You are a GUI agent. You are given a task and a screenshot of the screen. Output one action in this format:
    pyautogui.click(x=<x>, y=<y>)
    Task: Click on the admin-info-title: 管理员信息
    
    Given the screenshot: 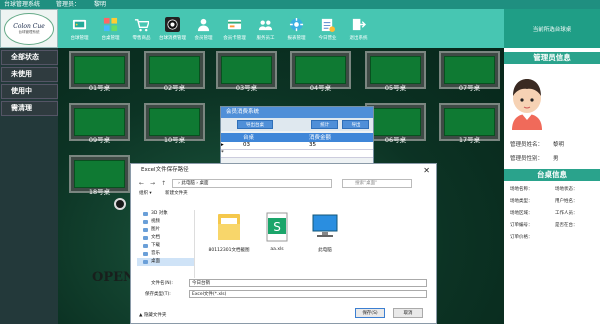 What is the action you would take?
    pyautogui.click(x=552, y=58)
    